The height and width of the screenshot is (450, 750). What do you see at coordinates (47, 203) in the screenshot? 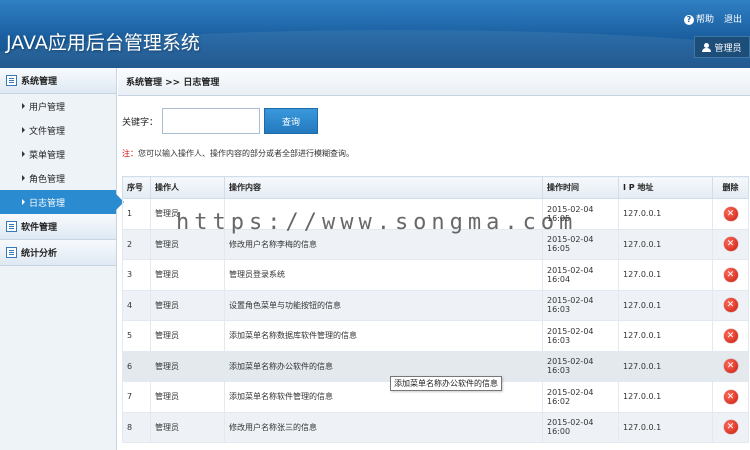
I see `sidebar-item-label: 日志管理` at bounding box center [47, 203].